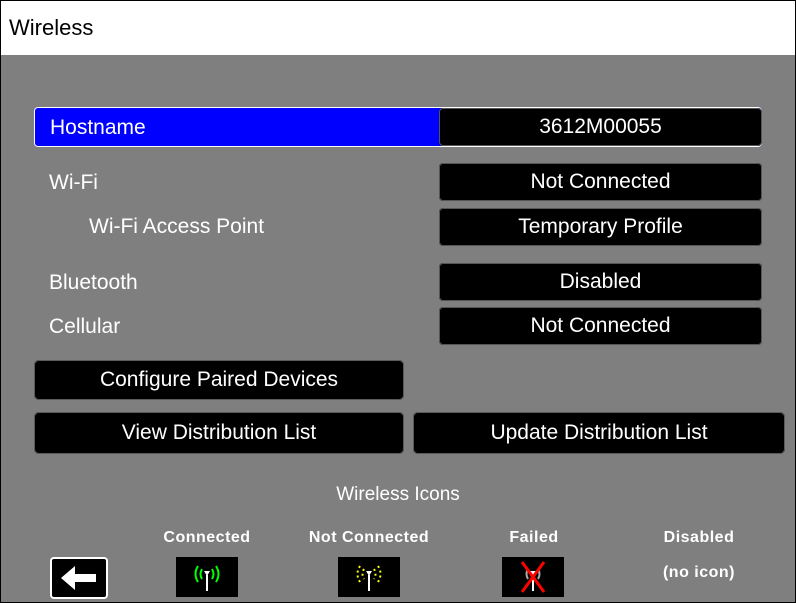 Image resolution: width=796 pixels, height=603 pixels. I want to click on legend-disabled-label: Disabled, so click(699, 537).